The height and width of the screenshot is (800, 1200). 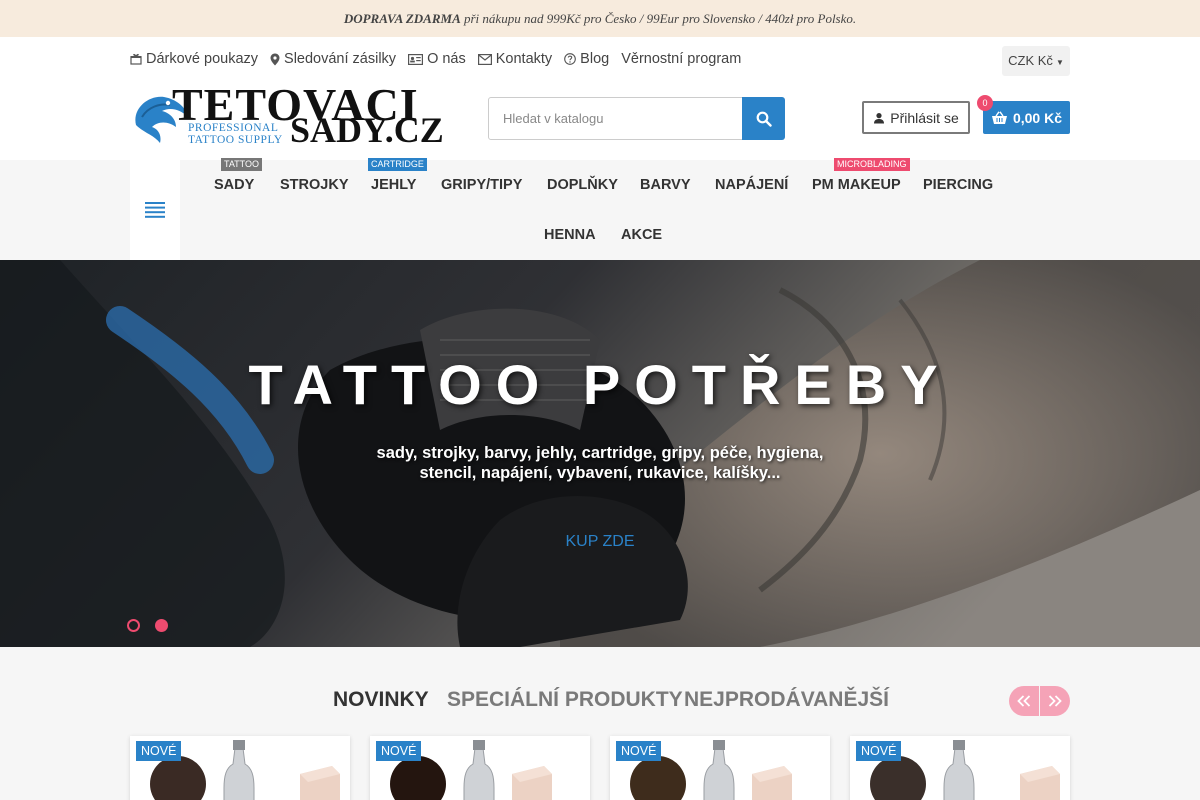 I want to click on nav-item-doplnky: DOPLŇKY, so click(x=582, y=185).